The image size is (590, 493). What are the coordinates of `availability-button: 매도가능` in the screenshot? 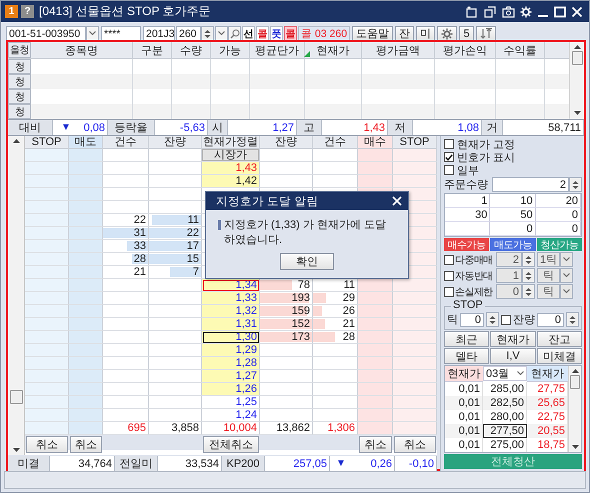 It's located at (513, 244).